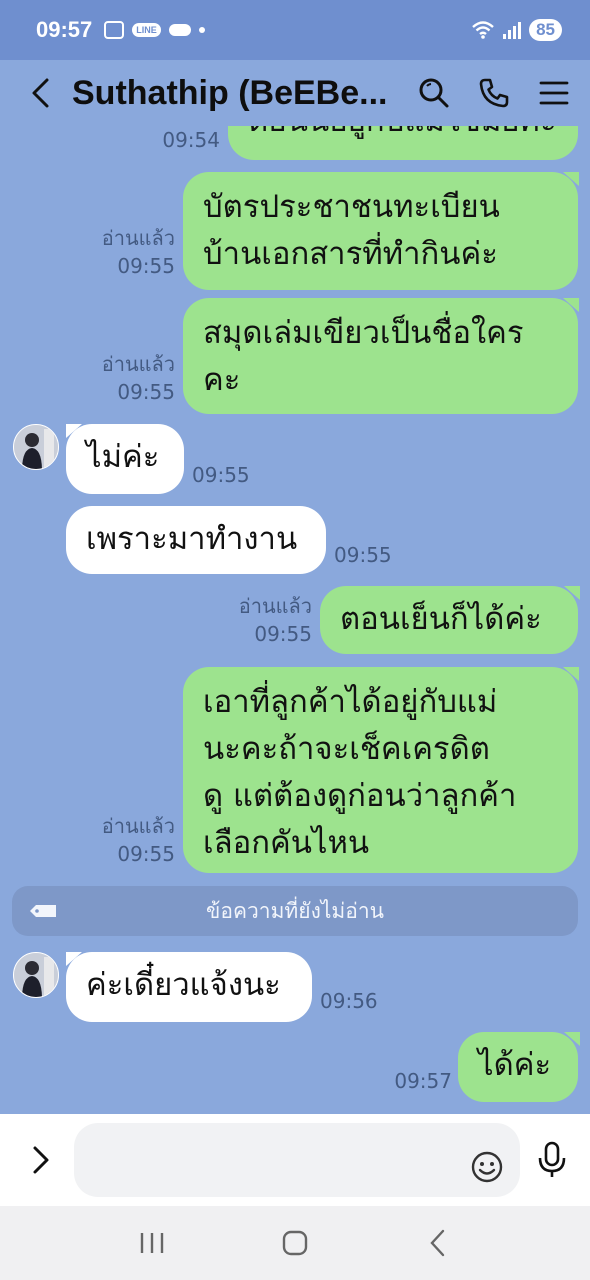  I want to click on message-text: เพราะมาทำงาน, so click(196, 540).